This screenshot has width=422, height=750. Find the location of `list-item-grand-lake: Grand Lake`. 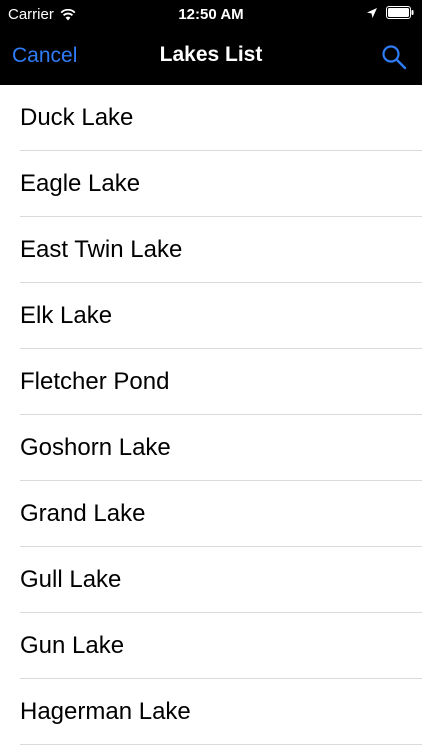

list-item-grand-lake: Grand Lake is located at coordinates (211, 514).